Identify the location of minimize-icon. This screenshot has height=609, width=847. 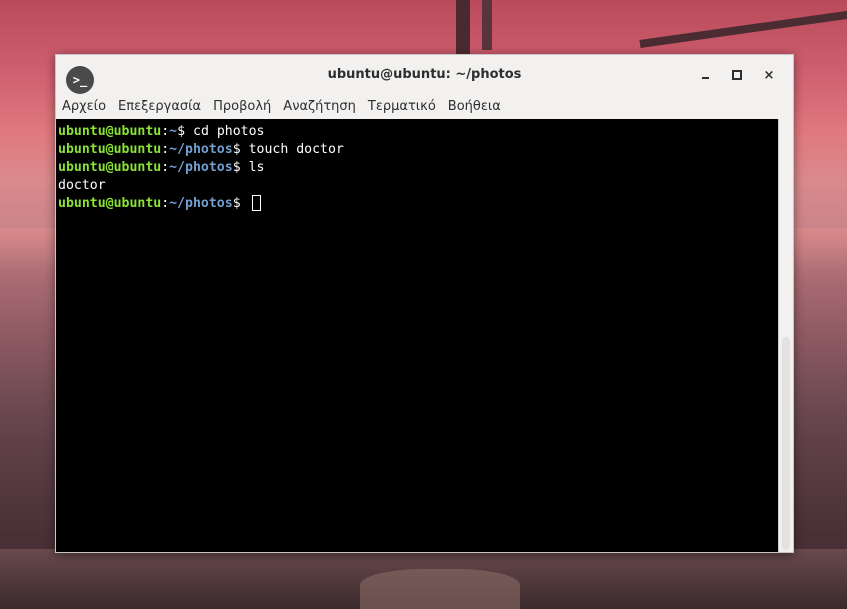
(705, 78).